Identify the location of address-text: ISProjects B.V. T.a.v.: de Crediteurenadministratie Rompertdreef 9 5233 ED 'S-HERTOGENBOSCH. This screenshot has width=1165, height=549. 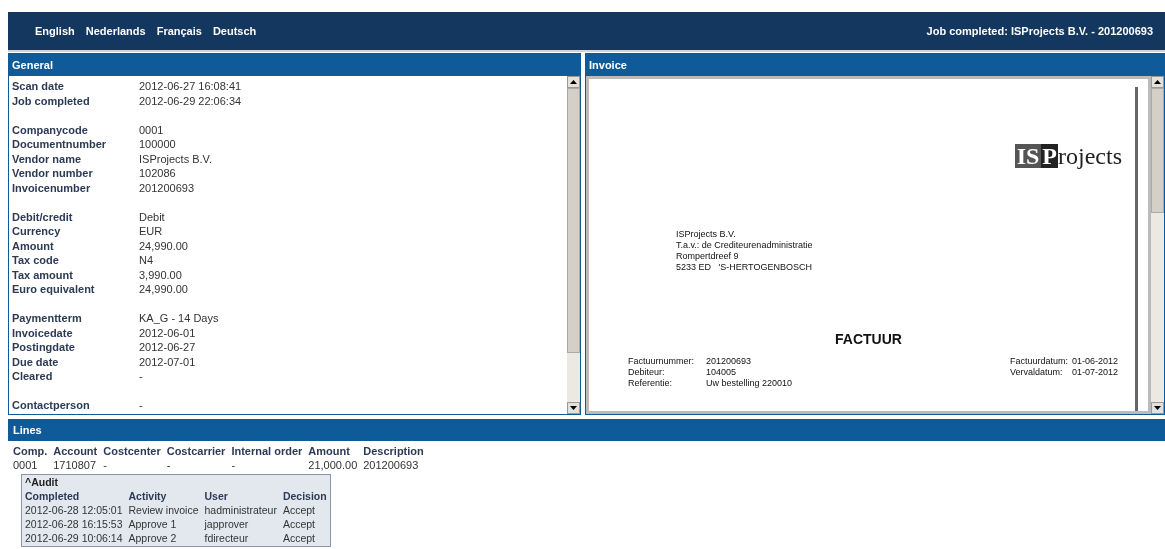
(744, 251).